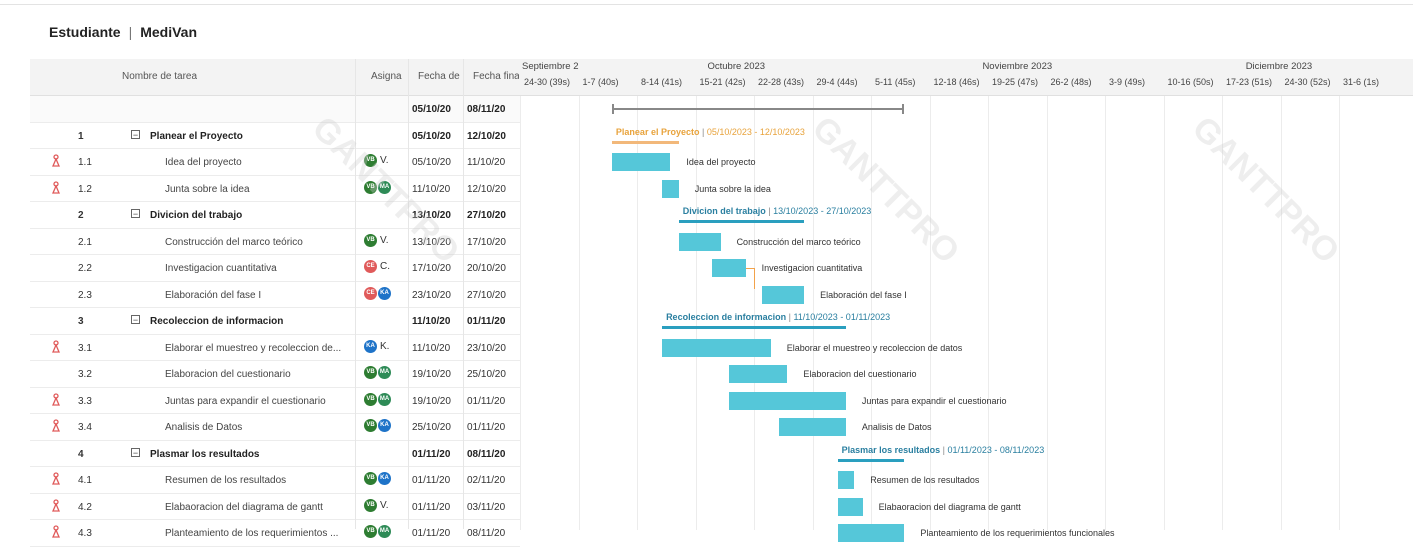 This screenshot has height=547, width=1413. Describe the element at coordinates (259, 480) in the screenshot. I see `task-name: Resumen de los resultados` at that location.